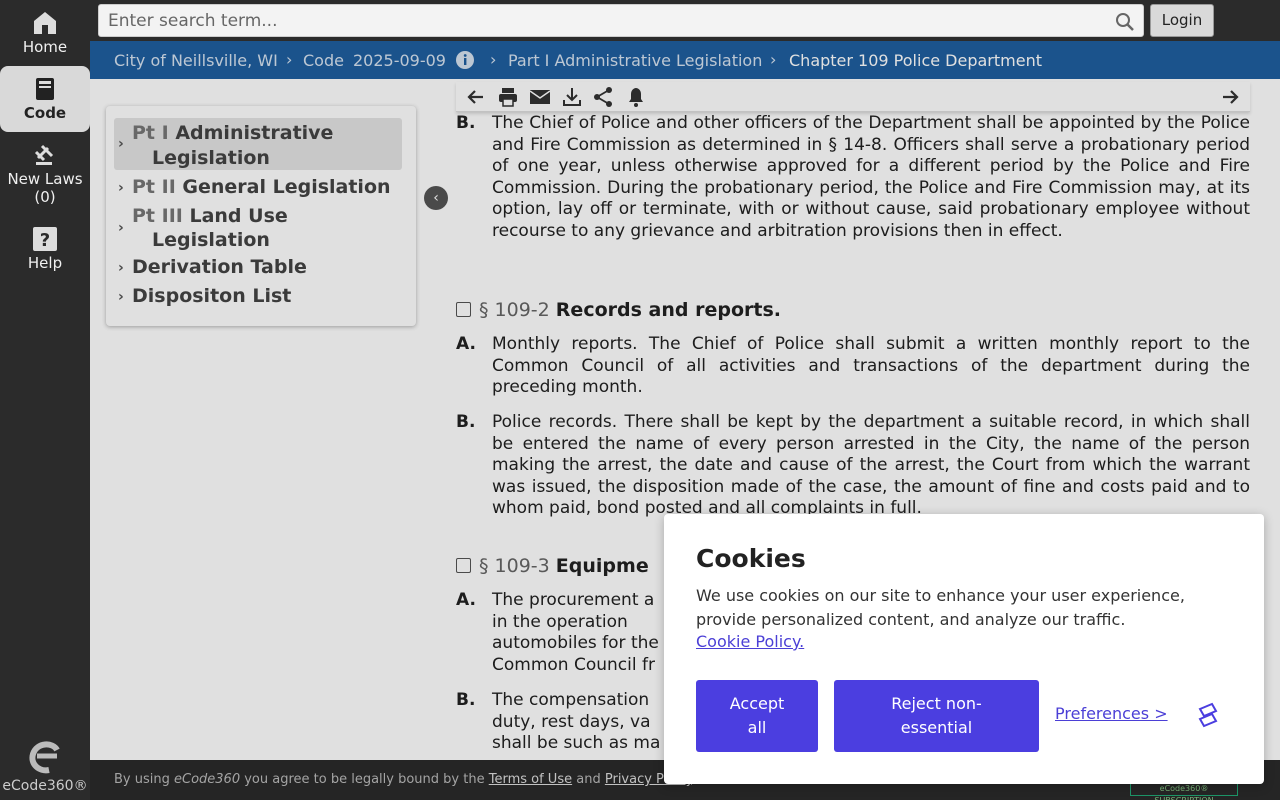  I want to click on rail-help: ? Help, so click(45, 249).